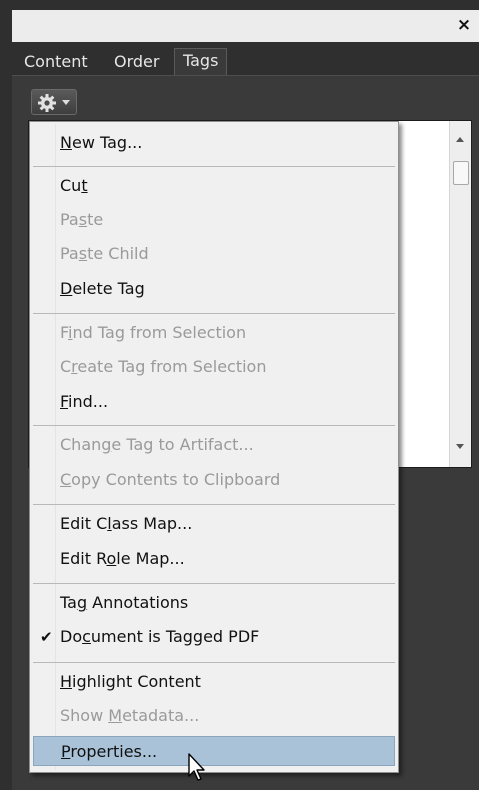 The width and height of the screenshot is (479, 790). Describe the element at coordinates (245, 59) in the screenshot. I see `panel-tab-strip: Content Order Tags` at that location.